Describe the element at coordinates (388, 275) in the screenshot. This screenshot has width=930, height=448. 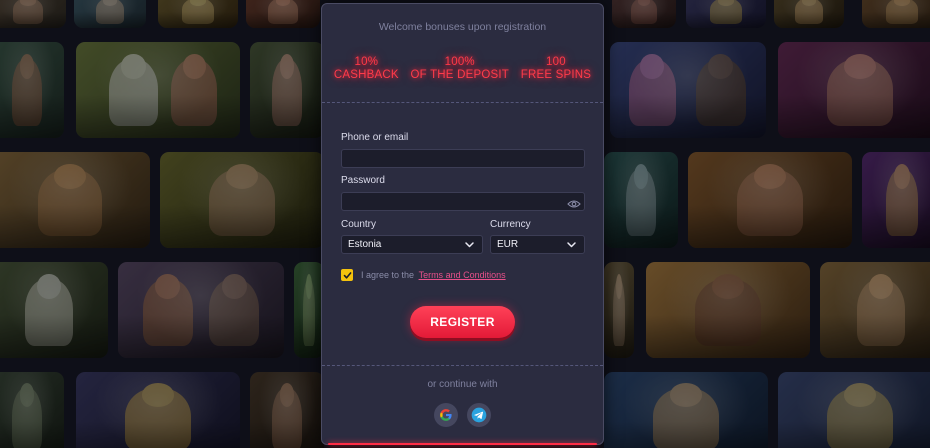
I see `terms-prefix: I agree to the` at that location.